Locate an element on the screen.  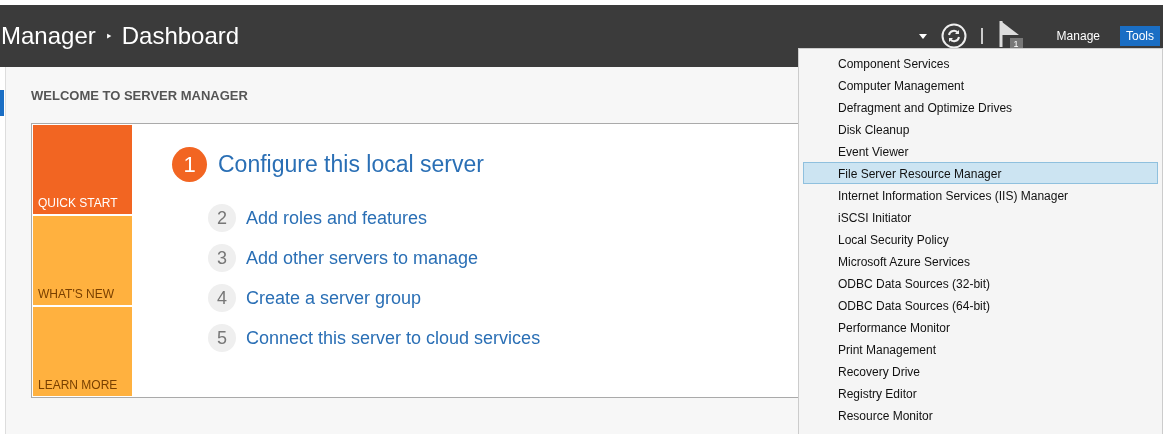
menu-item: ODBC Data Sources (64-bit) is located at coordinates (980, 305).